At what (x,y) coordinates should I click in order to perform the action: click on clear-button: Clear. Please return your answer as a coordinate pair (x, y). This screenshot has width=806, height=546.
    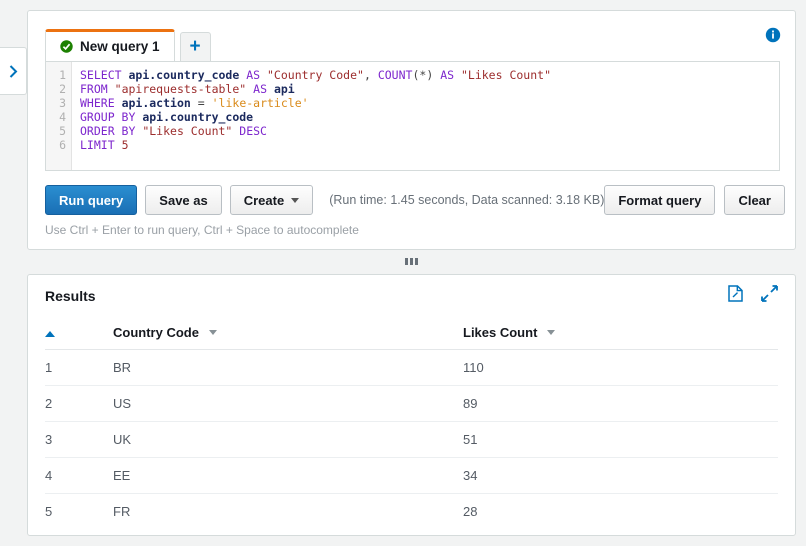
    Looking at the image, I should click on (754, 200).